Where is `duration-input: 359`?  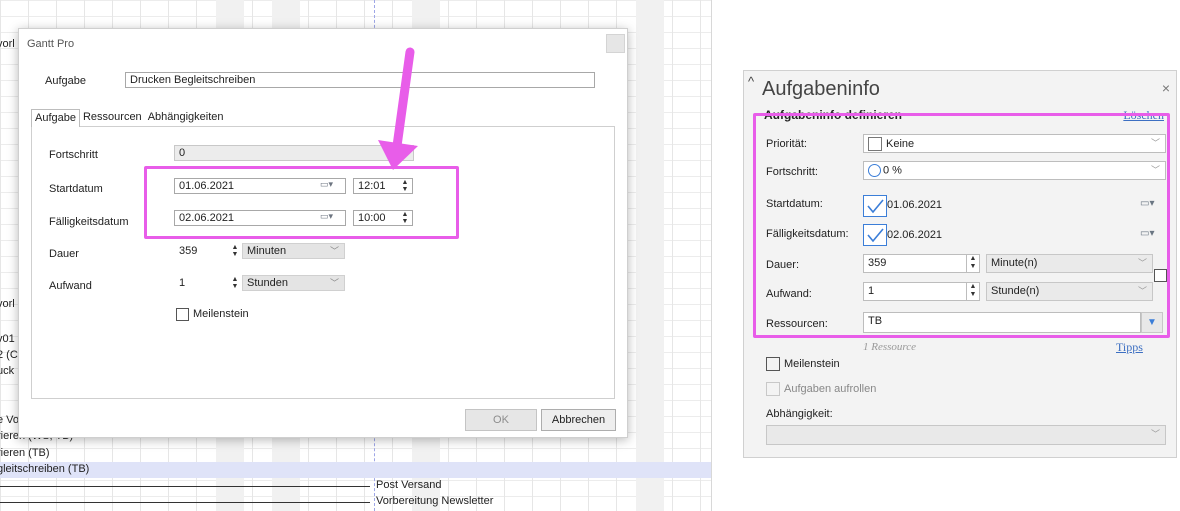
duration-input: 359 is located at coordinates (206, 251).